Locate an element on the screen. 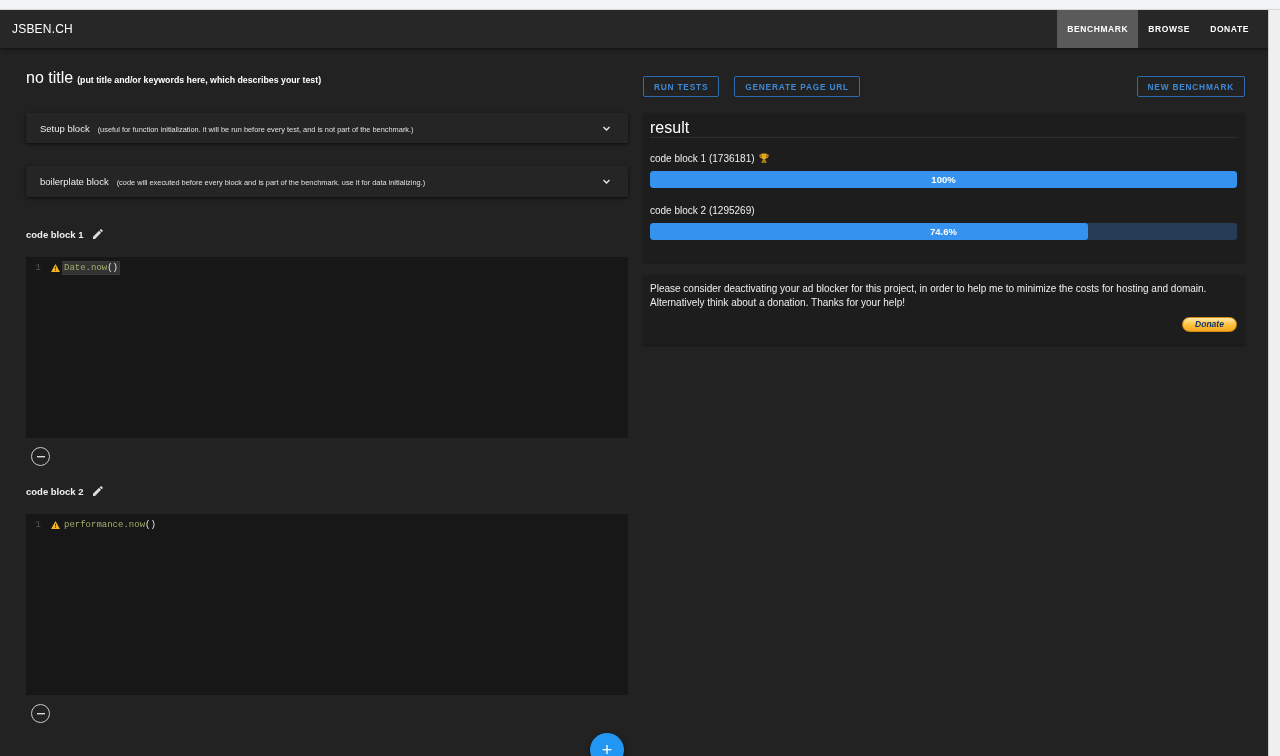 This screenshot has width=1280, height=756. code-text: Date.now() is located at coordinates (91, 268).